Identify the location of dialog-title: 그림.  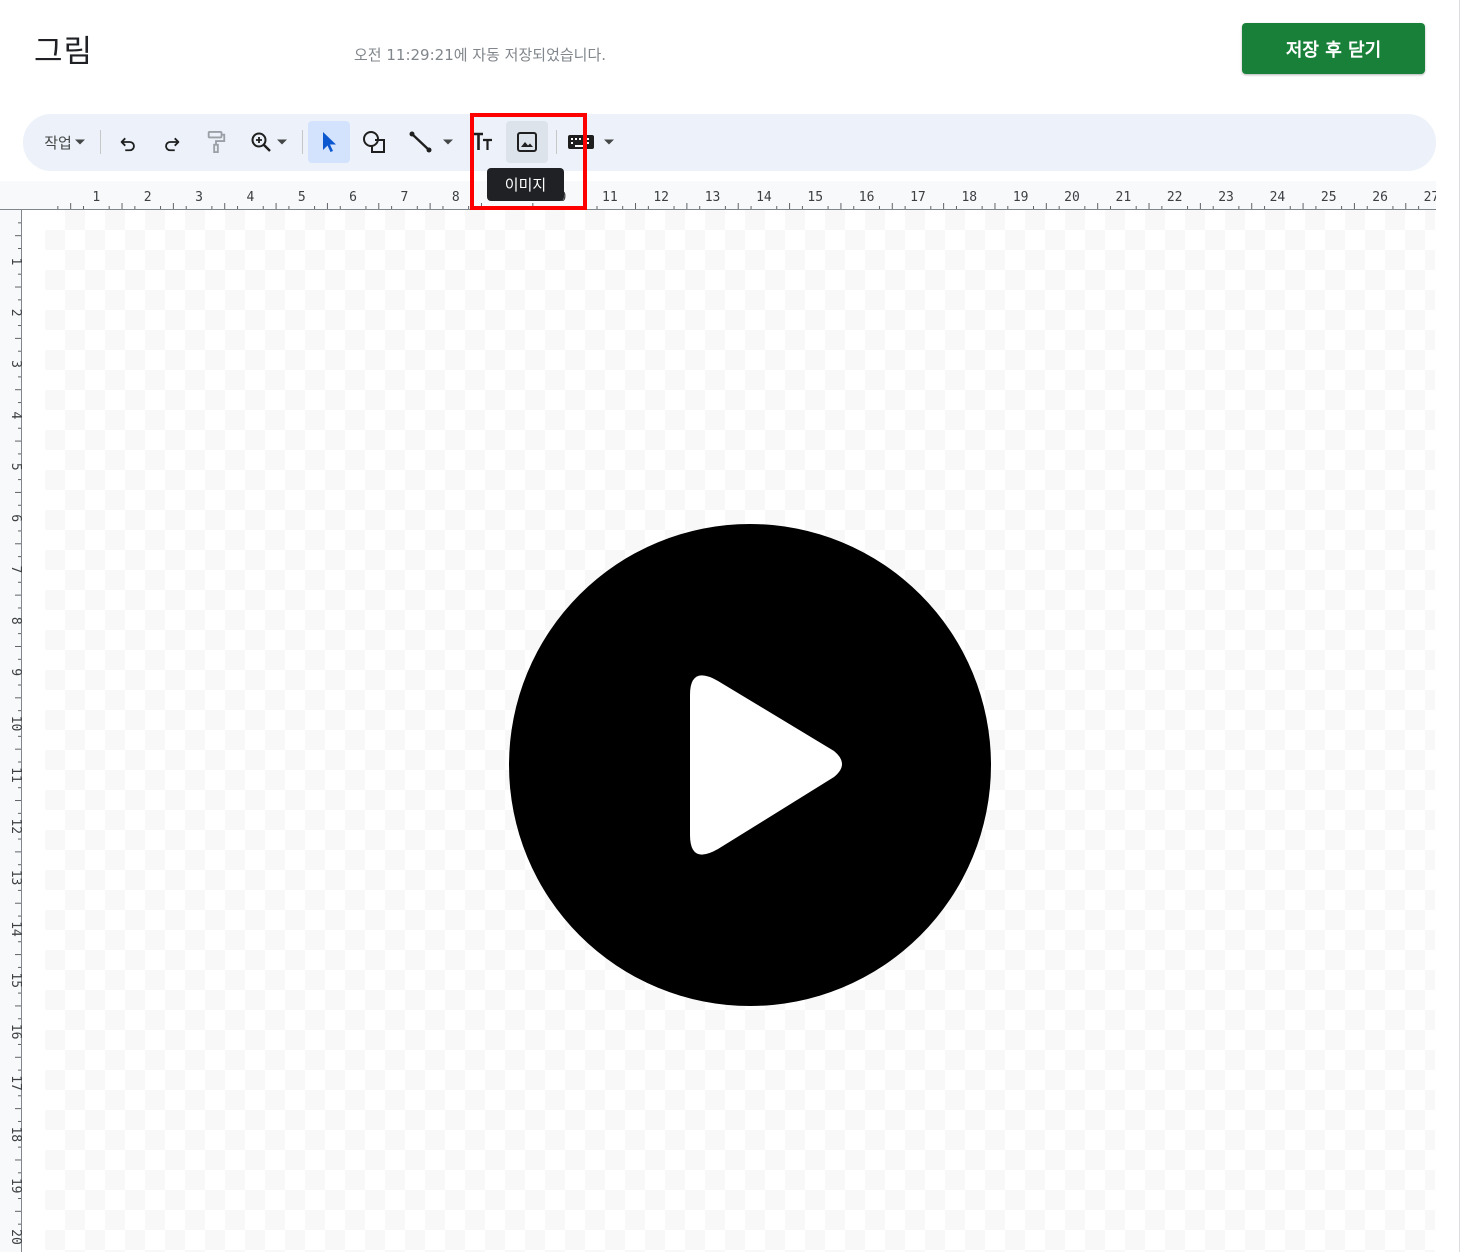
(64, 52).